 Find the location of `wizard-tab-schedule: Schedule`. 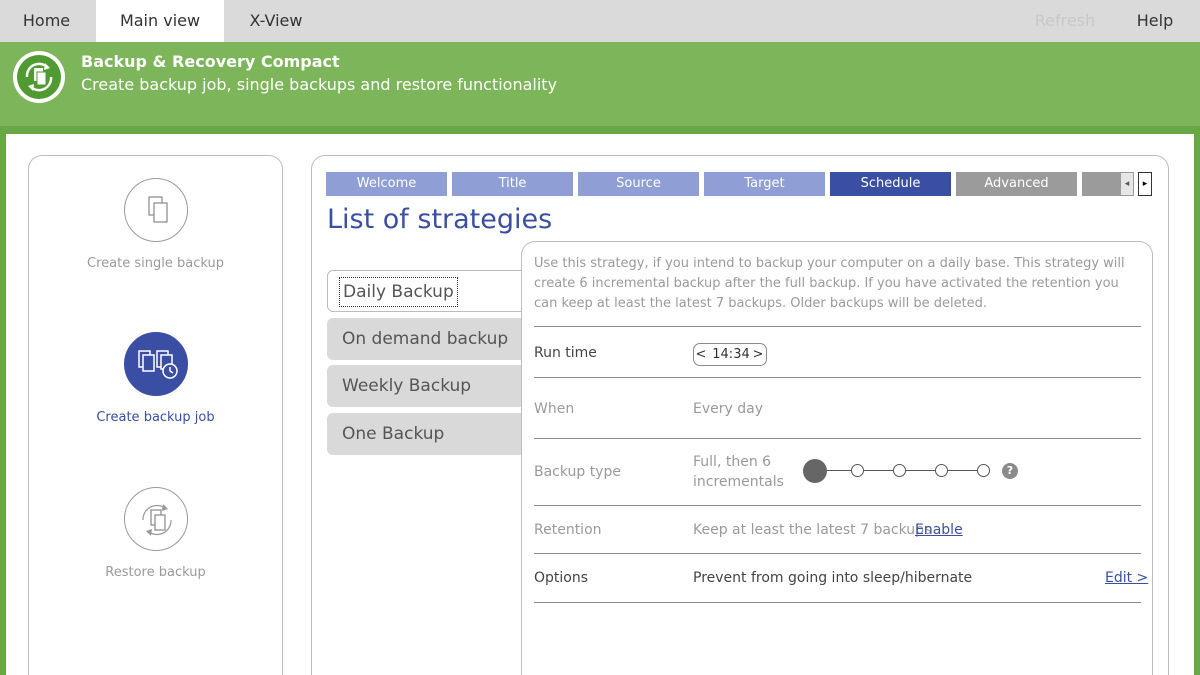

wizard-tab-schedule: Schedule is located at coordinates (890, 184).